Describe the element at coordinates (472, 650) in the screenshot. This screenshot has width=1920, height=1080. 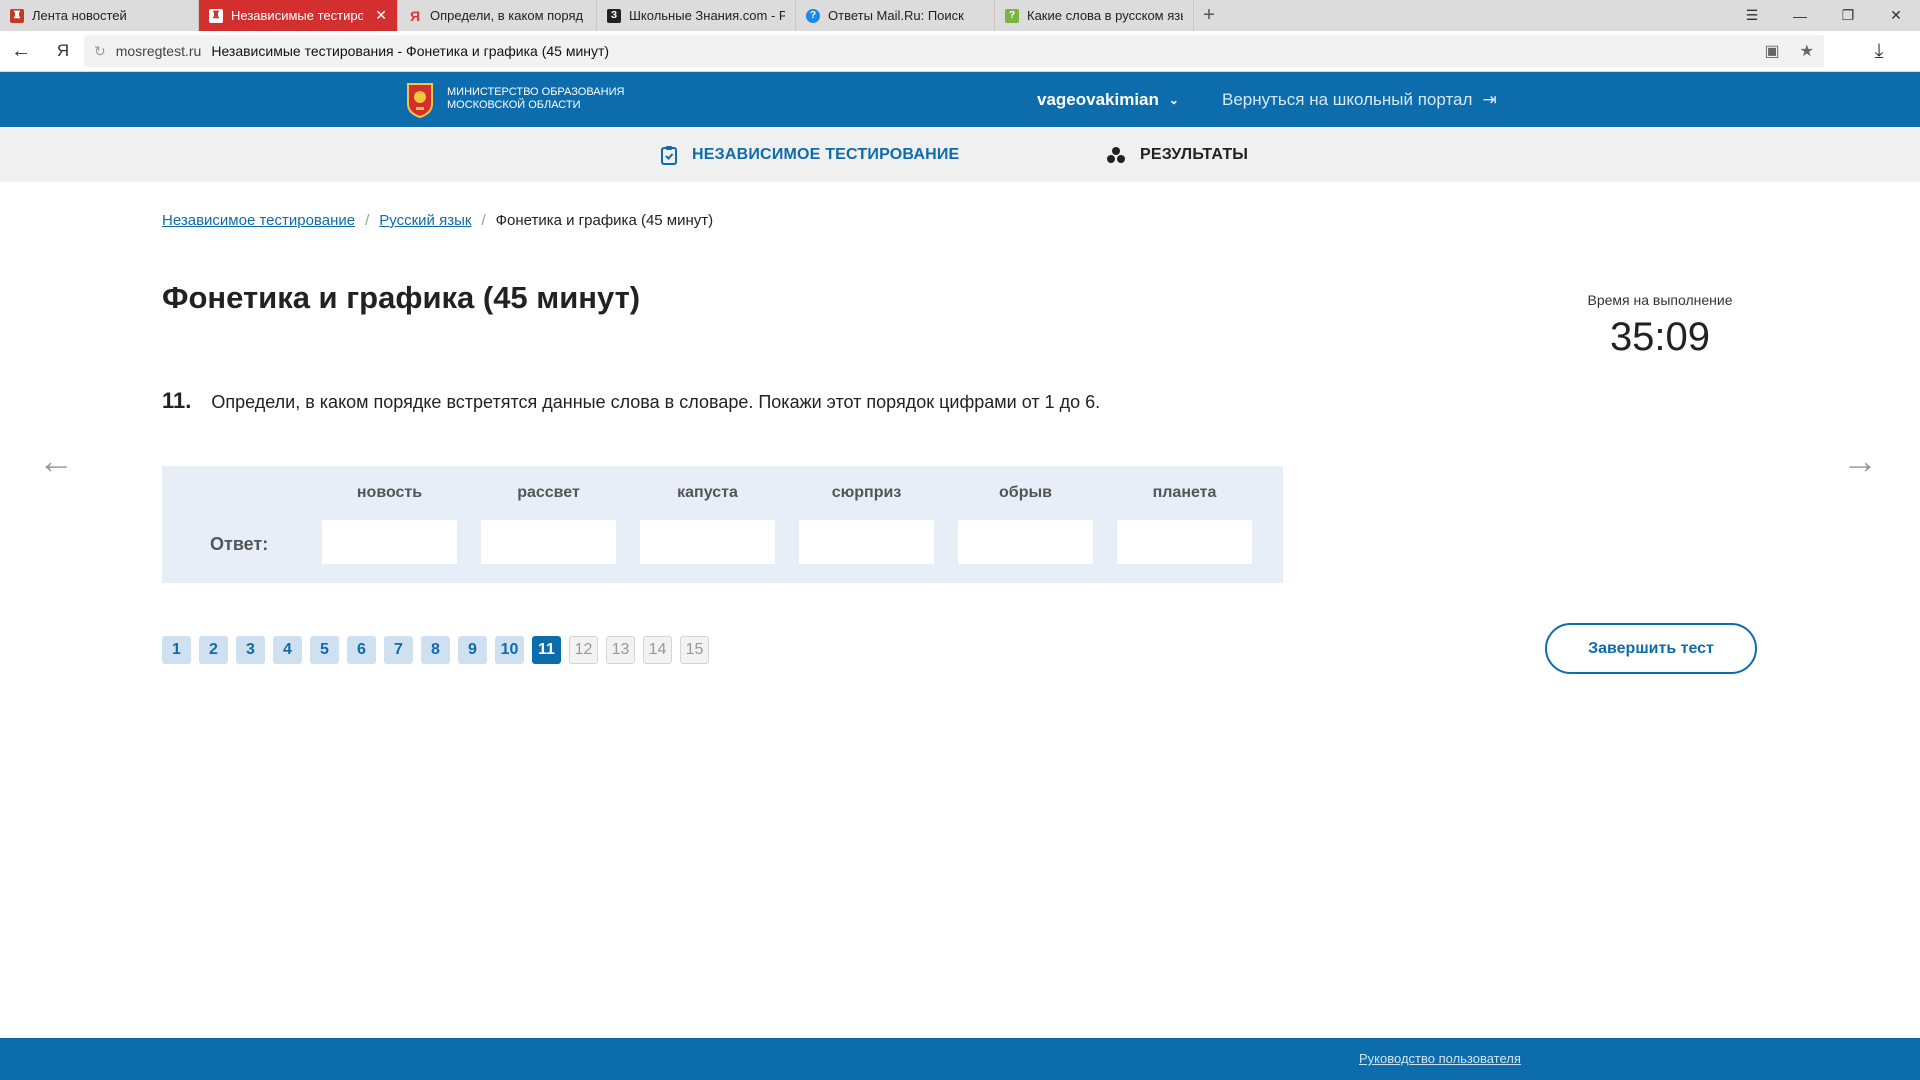
I see `page-button: 9` at that location.